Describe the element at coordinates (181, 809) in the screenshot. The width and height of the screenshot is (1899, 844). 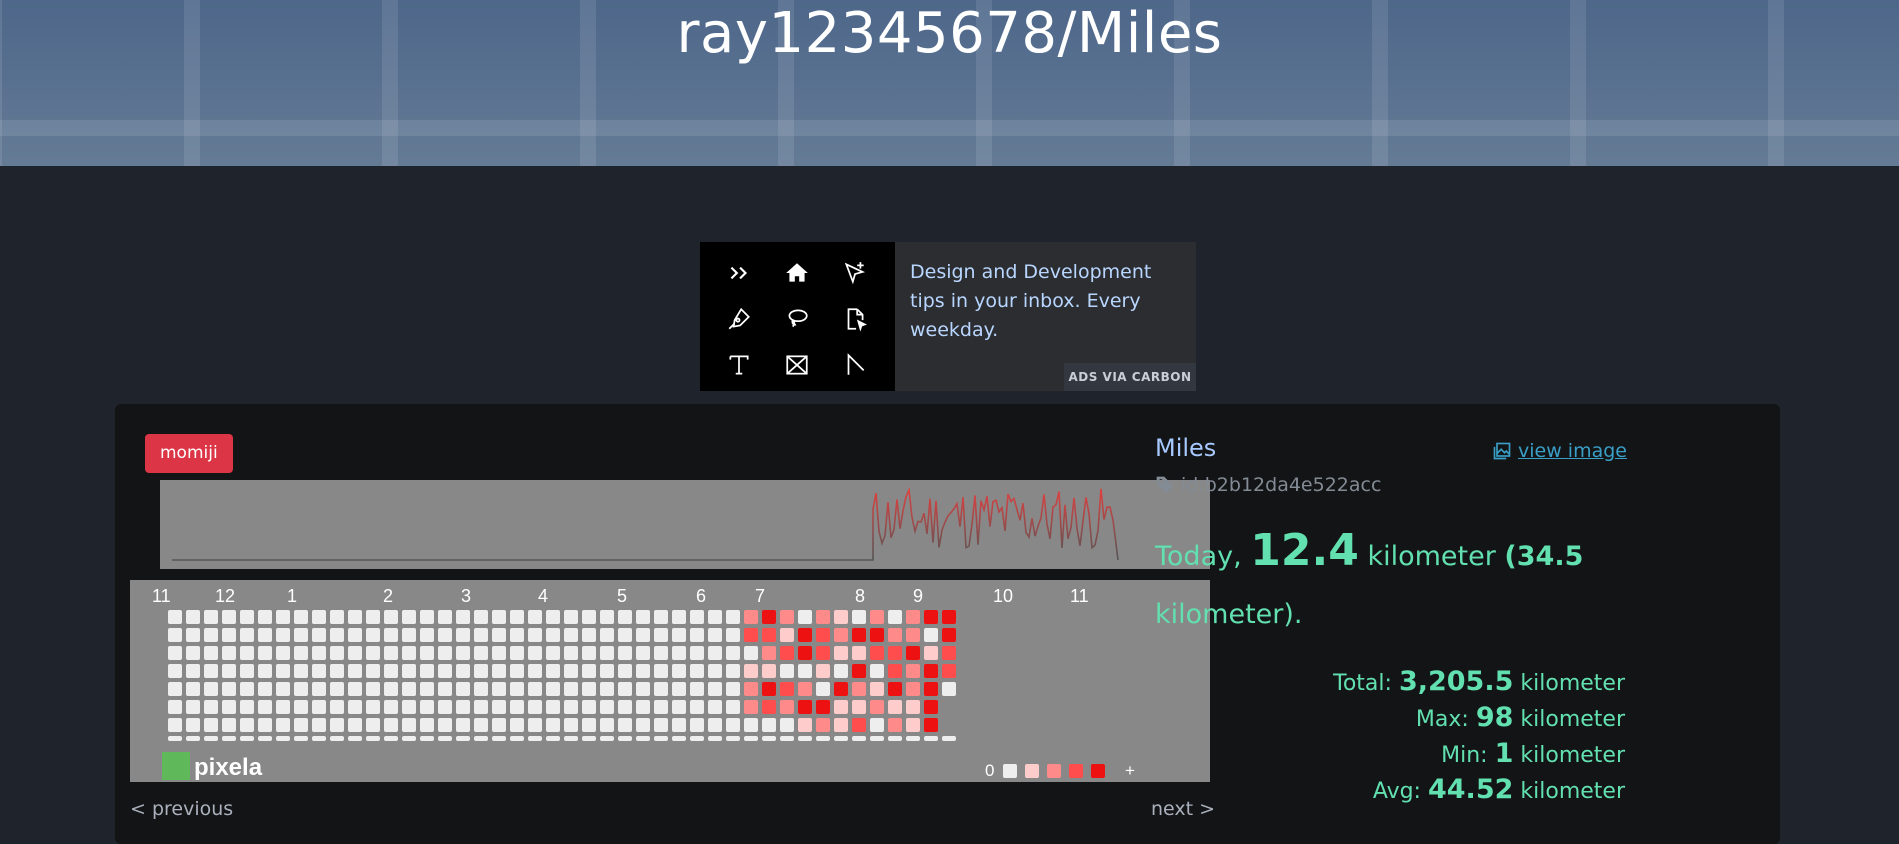
I see `previous-link: < previous` at that location.